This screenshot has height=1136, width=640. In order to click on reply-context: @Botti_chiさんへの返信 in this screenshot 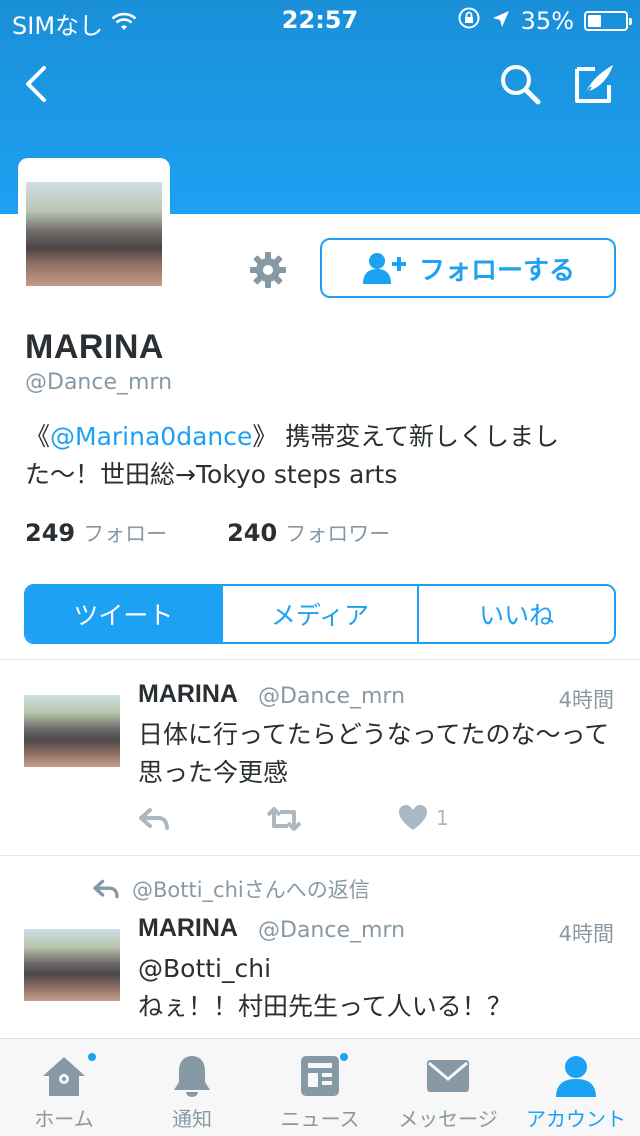, I will do `click(231, 889)`.